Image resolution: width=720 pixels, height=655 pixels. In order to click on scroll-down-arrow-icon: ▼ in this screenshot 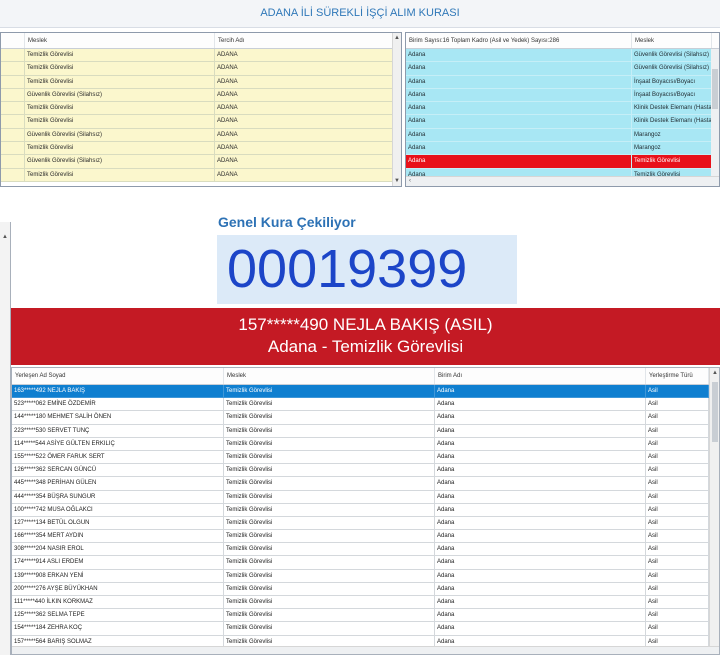, I will do `click(397, 181)`.